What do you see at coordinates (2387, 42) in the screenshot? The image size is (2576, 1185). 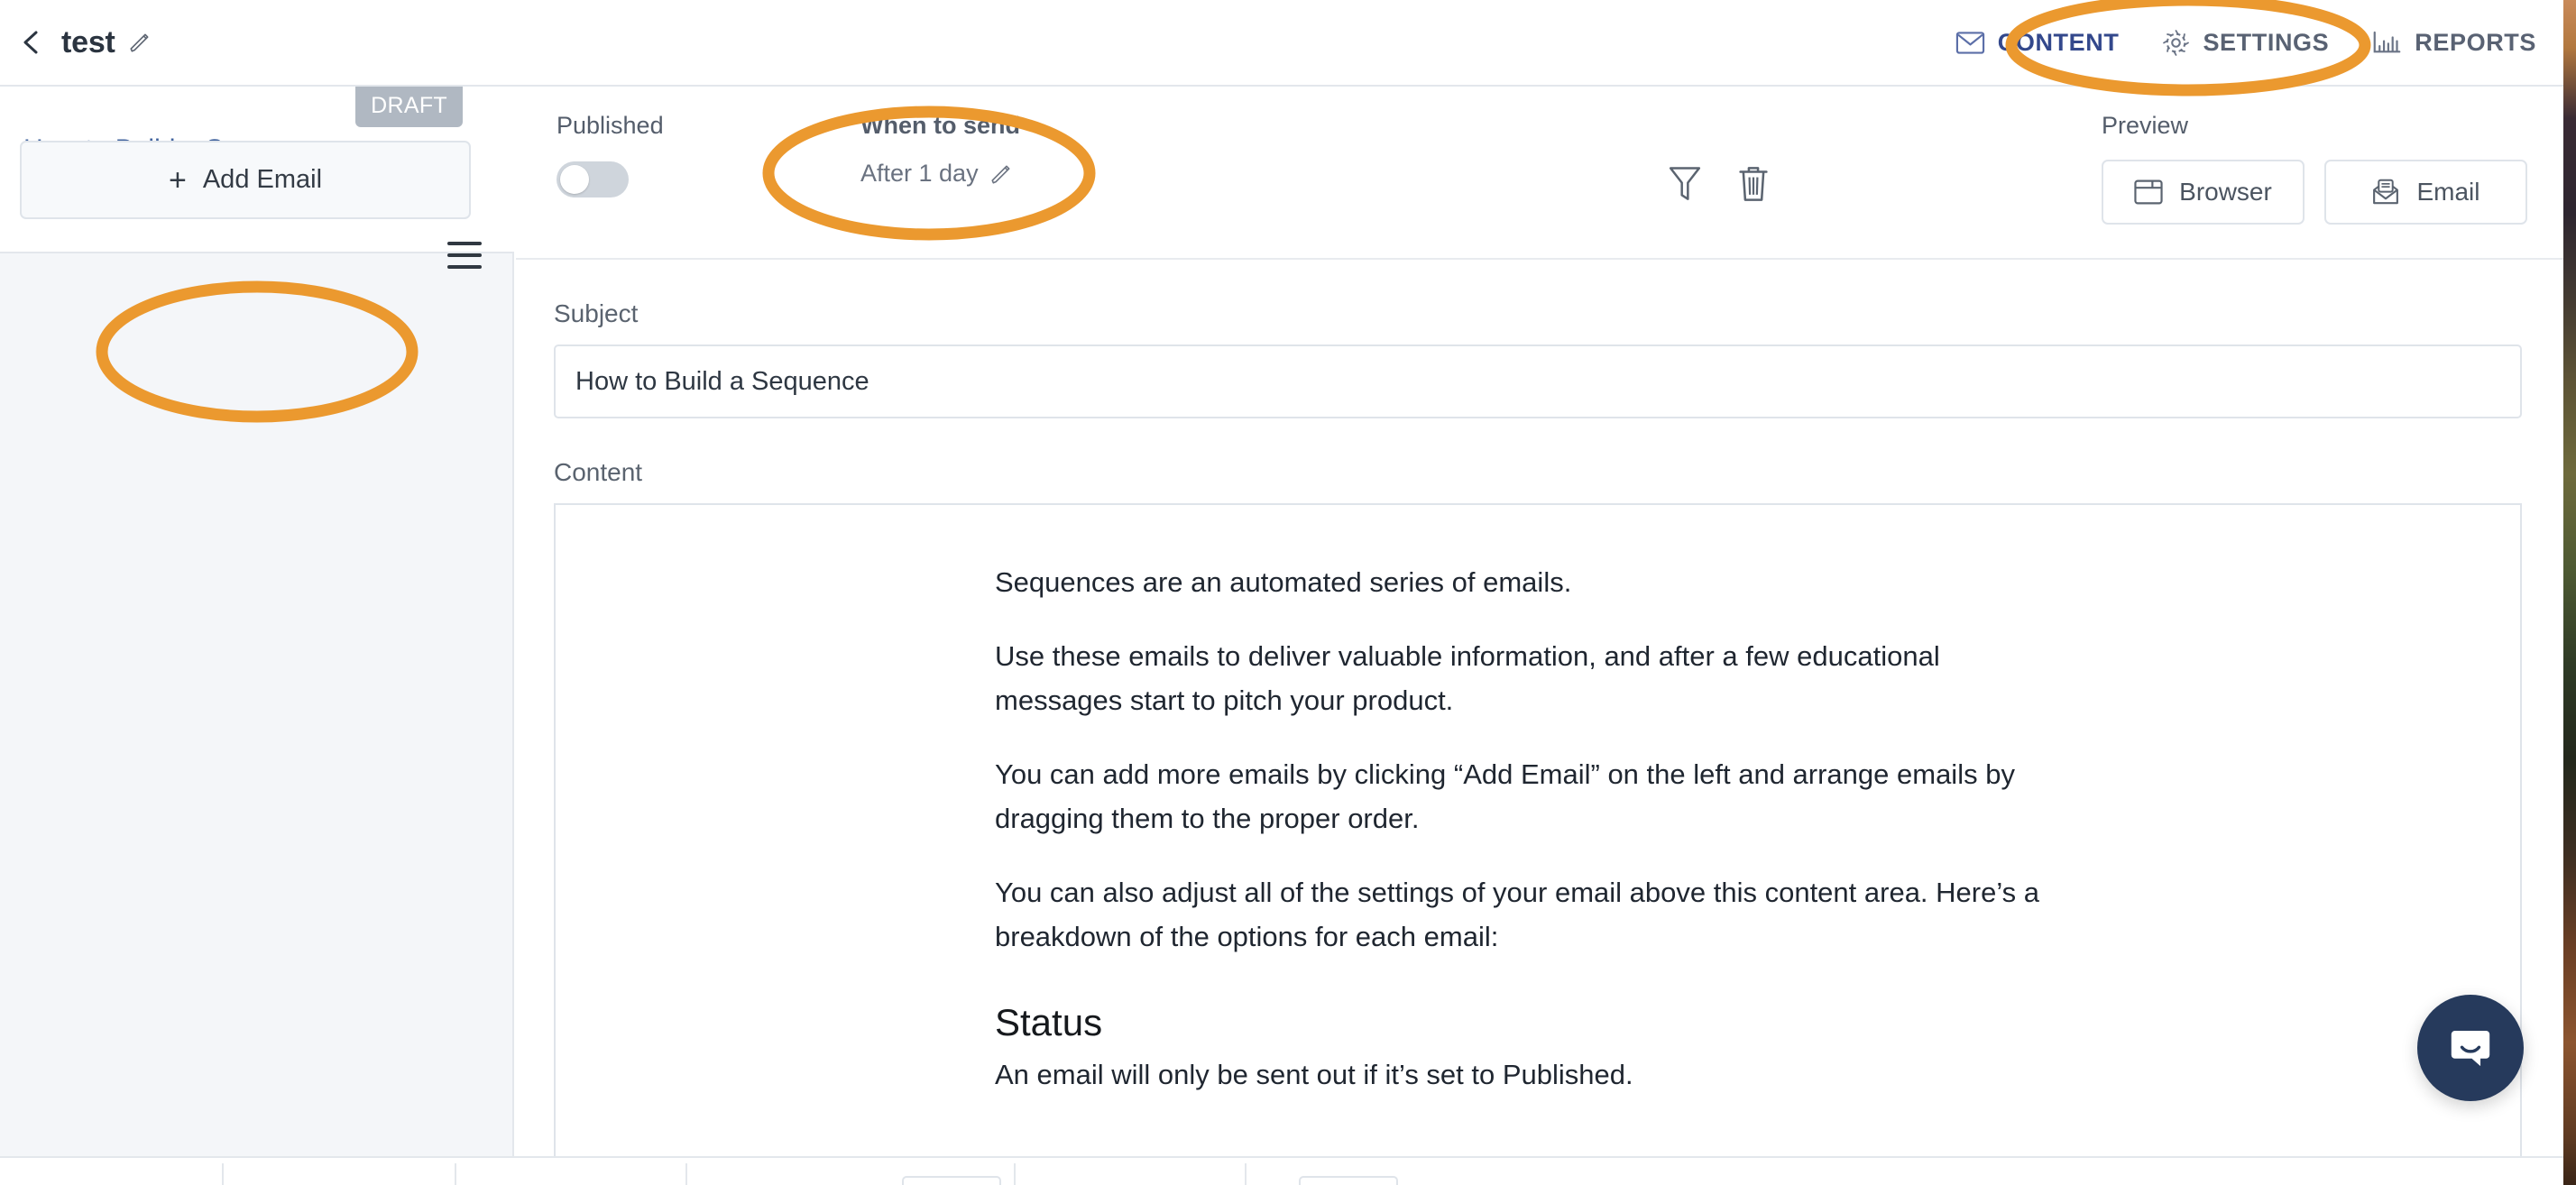 I see `bar-chart-icon` at bounding box center [2387, 42].